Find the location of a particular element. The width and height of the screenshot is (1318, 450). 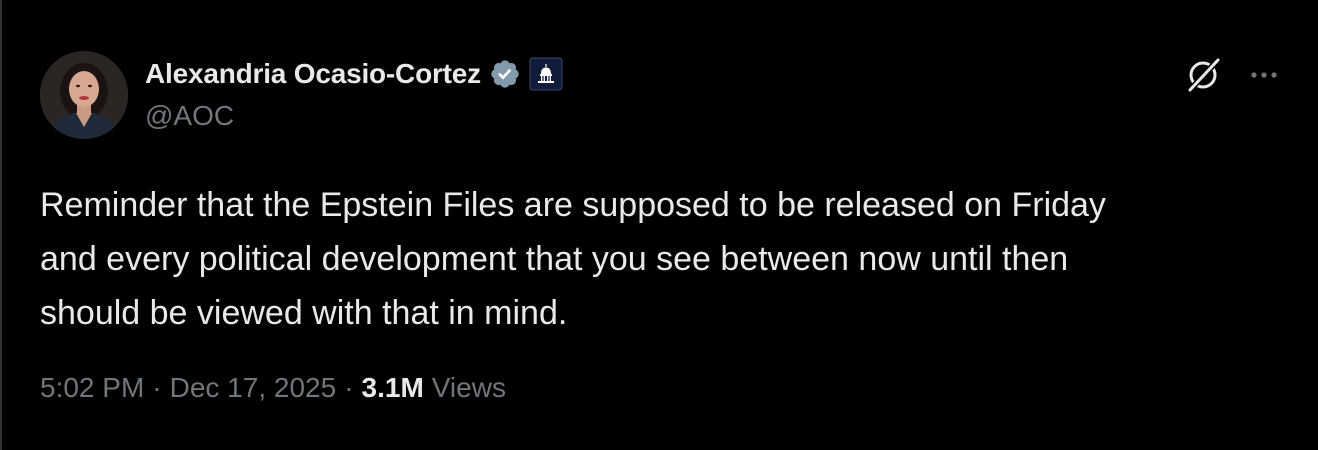

avatar-image is located at coordinates (84, 95).